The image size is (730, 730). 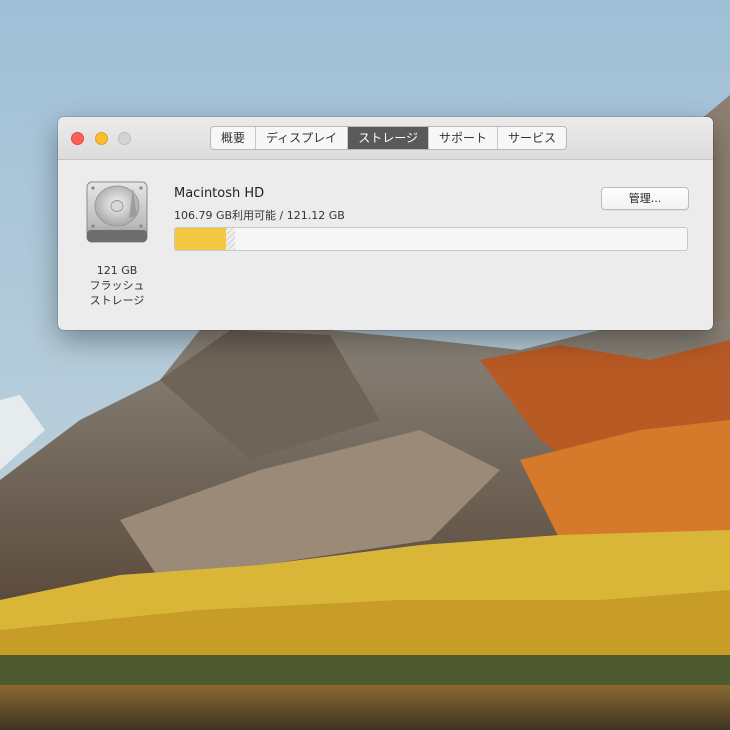 What do you see at coordinates (463, 138) in the screenshot?
I see `tab-support: サポート` at bounding box center [463, 138].